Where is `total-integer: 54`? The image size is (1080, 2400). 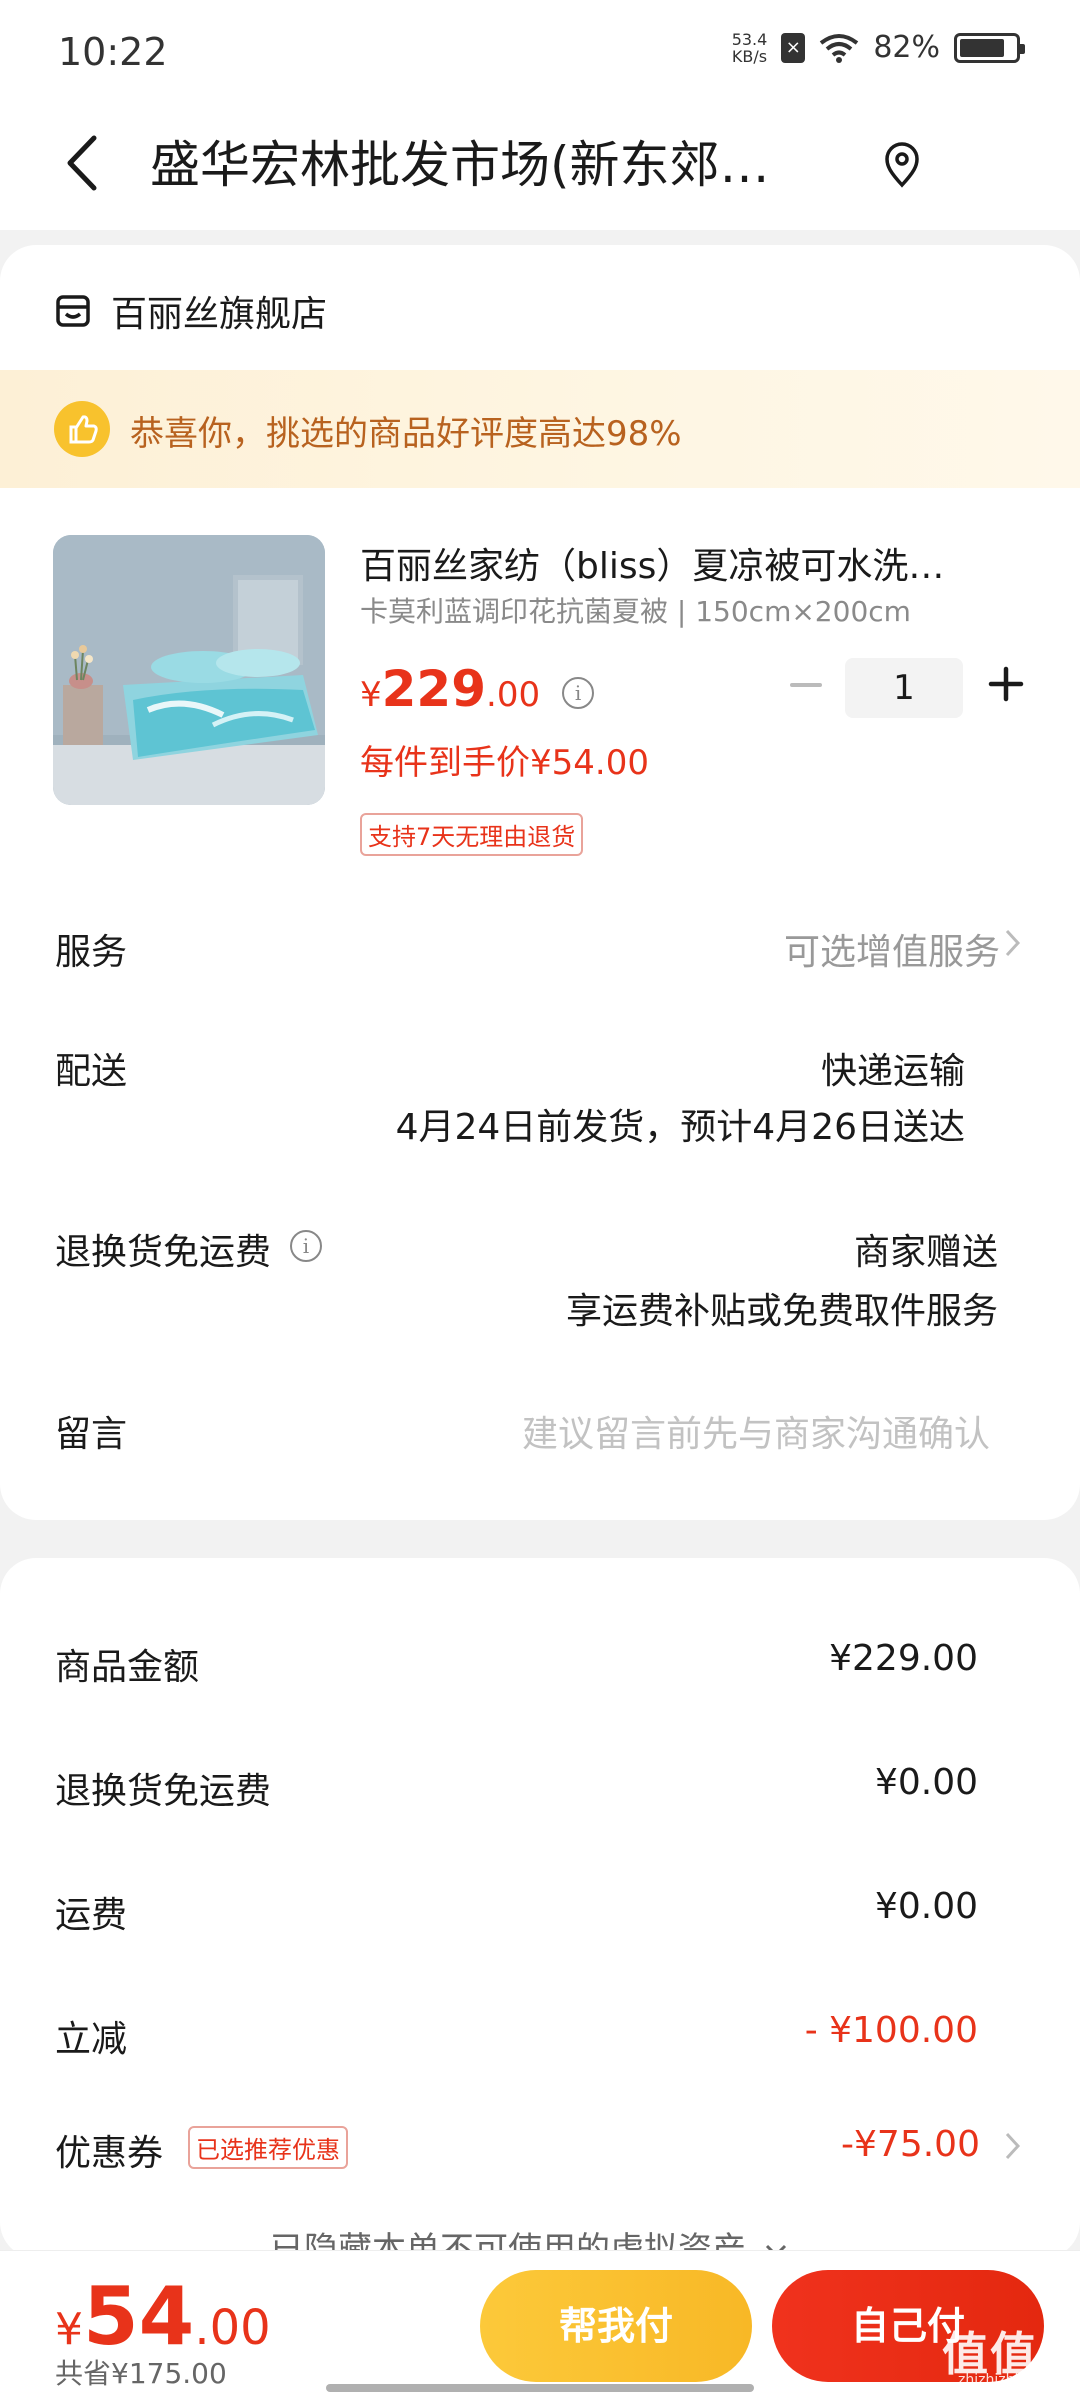
total-integer: 54 is located at coordinates (139, 2316).